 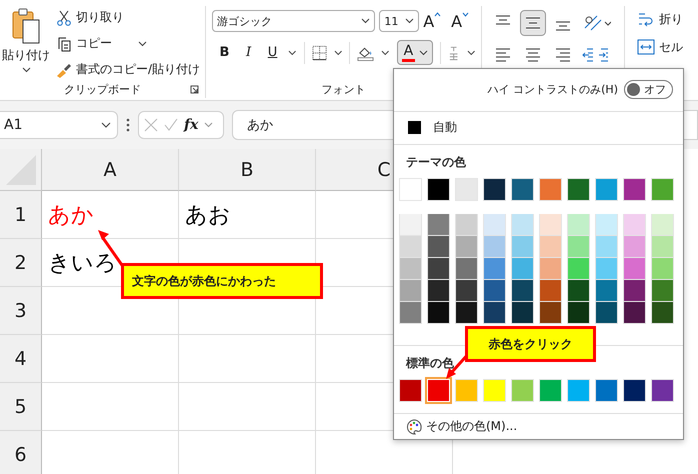 I want to click on font-name-dropdown: 游ゴシック, so click(x=294, y=21).